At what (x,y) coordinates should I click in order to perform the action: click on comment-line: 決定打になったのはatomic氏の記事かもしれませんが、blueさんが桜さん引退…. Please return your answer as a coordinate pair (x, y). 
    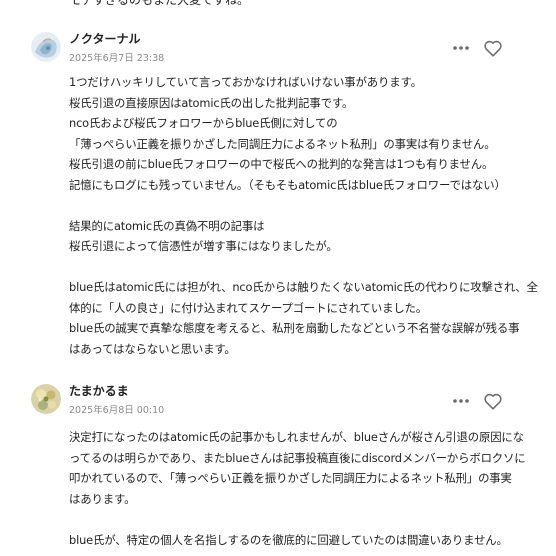
    Looking at the image, I should click on (296, 437).